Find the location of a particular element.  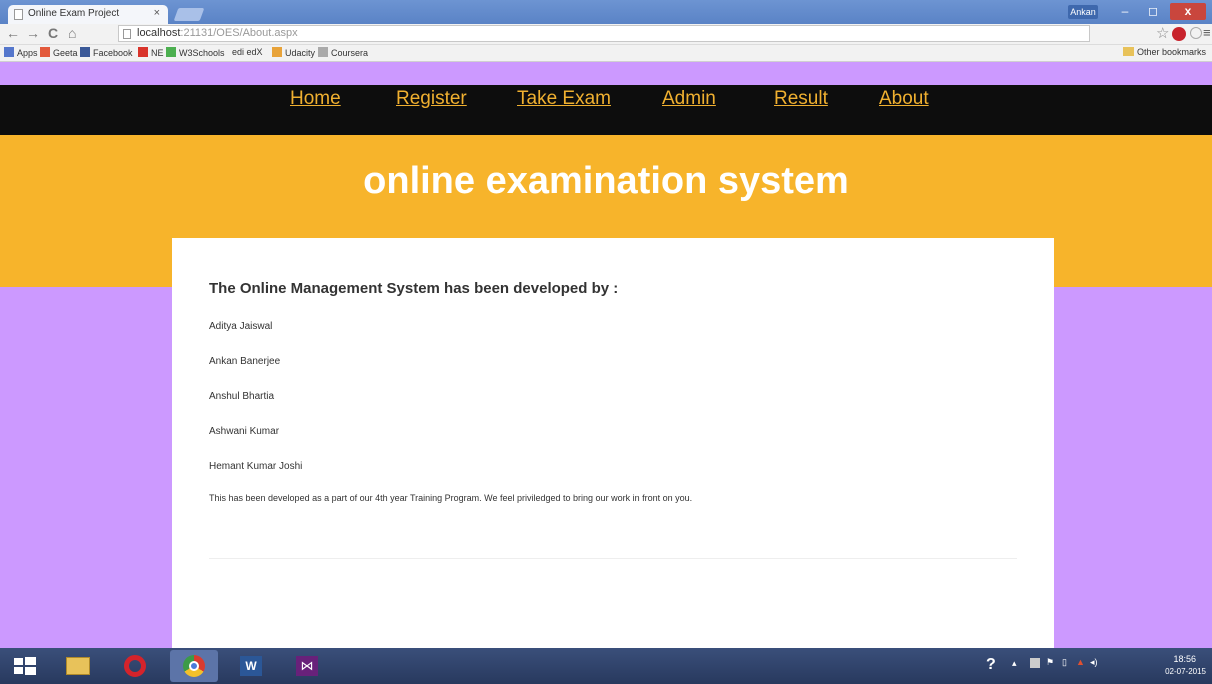

word-icon: W is located at coordinates (252, 666).